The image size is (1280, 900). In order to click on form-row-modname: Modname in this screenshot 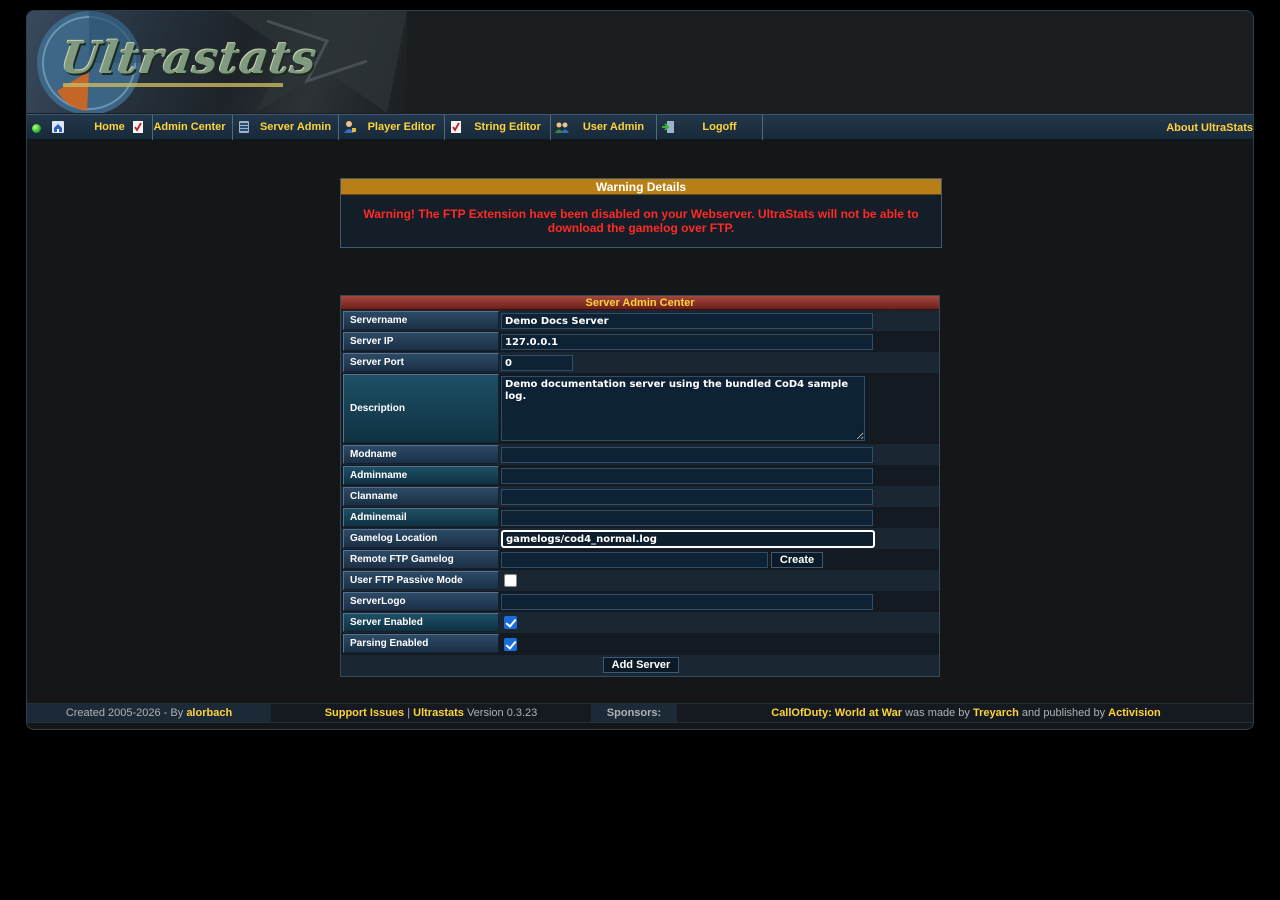, I will do `click(640, 454)`.